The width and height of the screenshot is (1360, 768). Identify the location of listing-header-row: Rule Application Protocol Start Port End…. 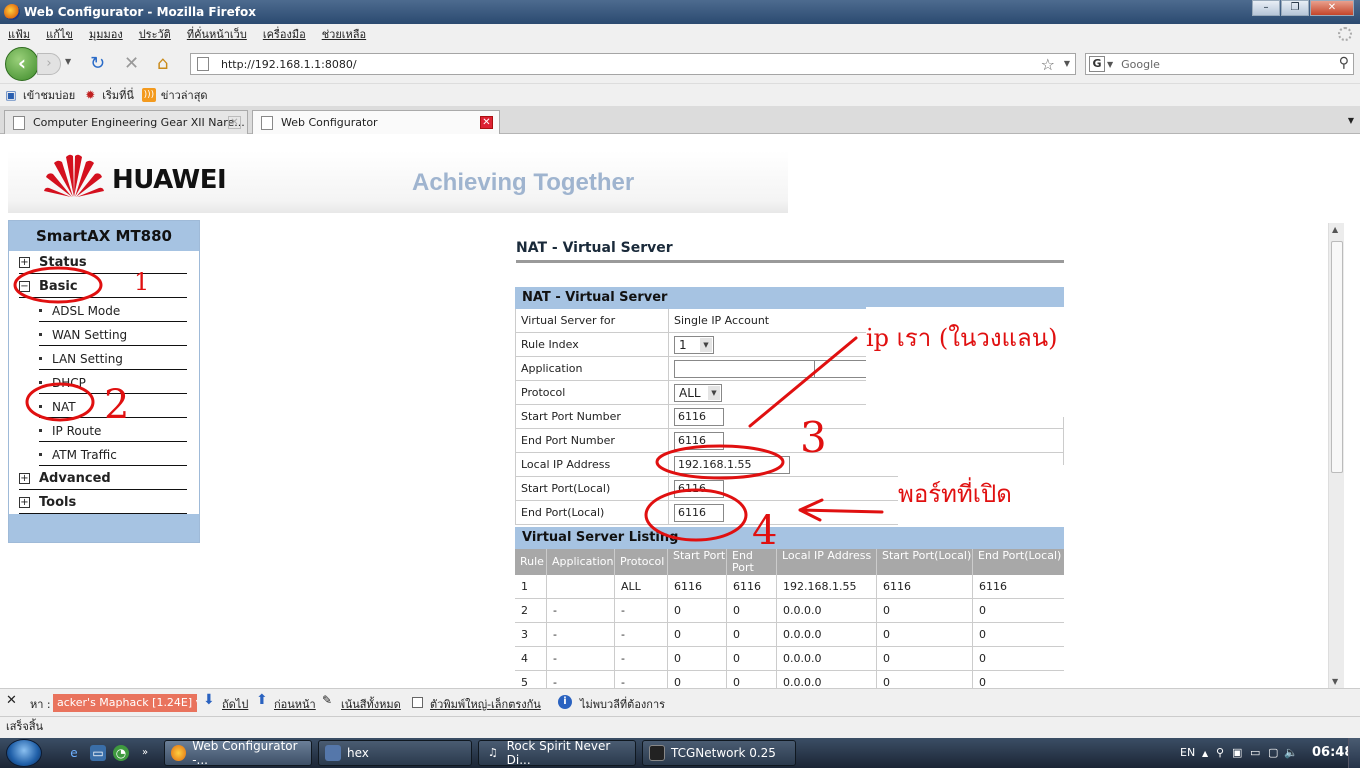
(789, 562).